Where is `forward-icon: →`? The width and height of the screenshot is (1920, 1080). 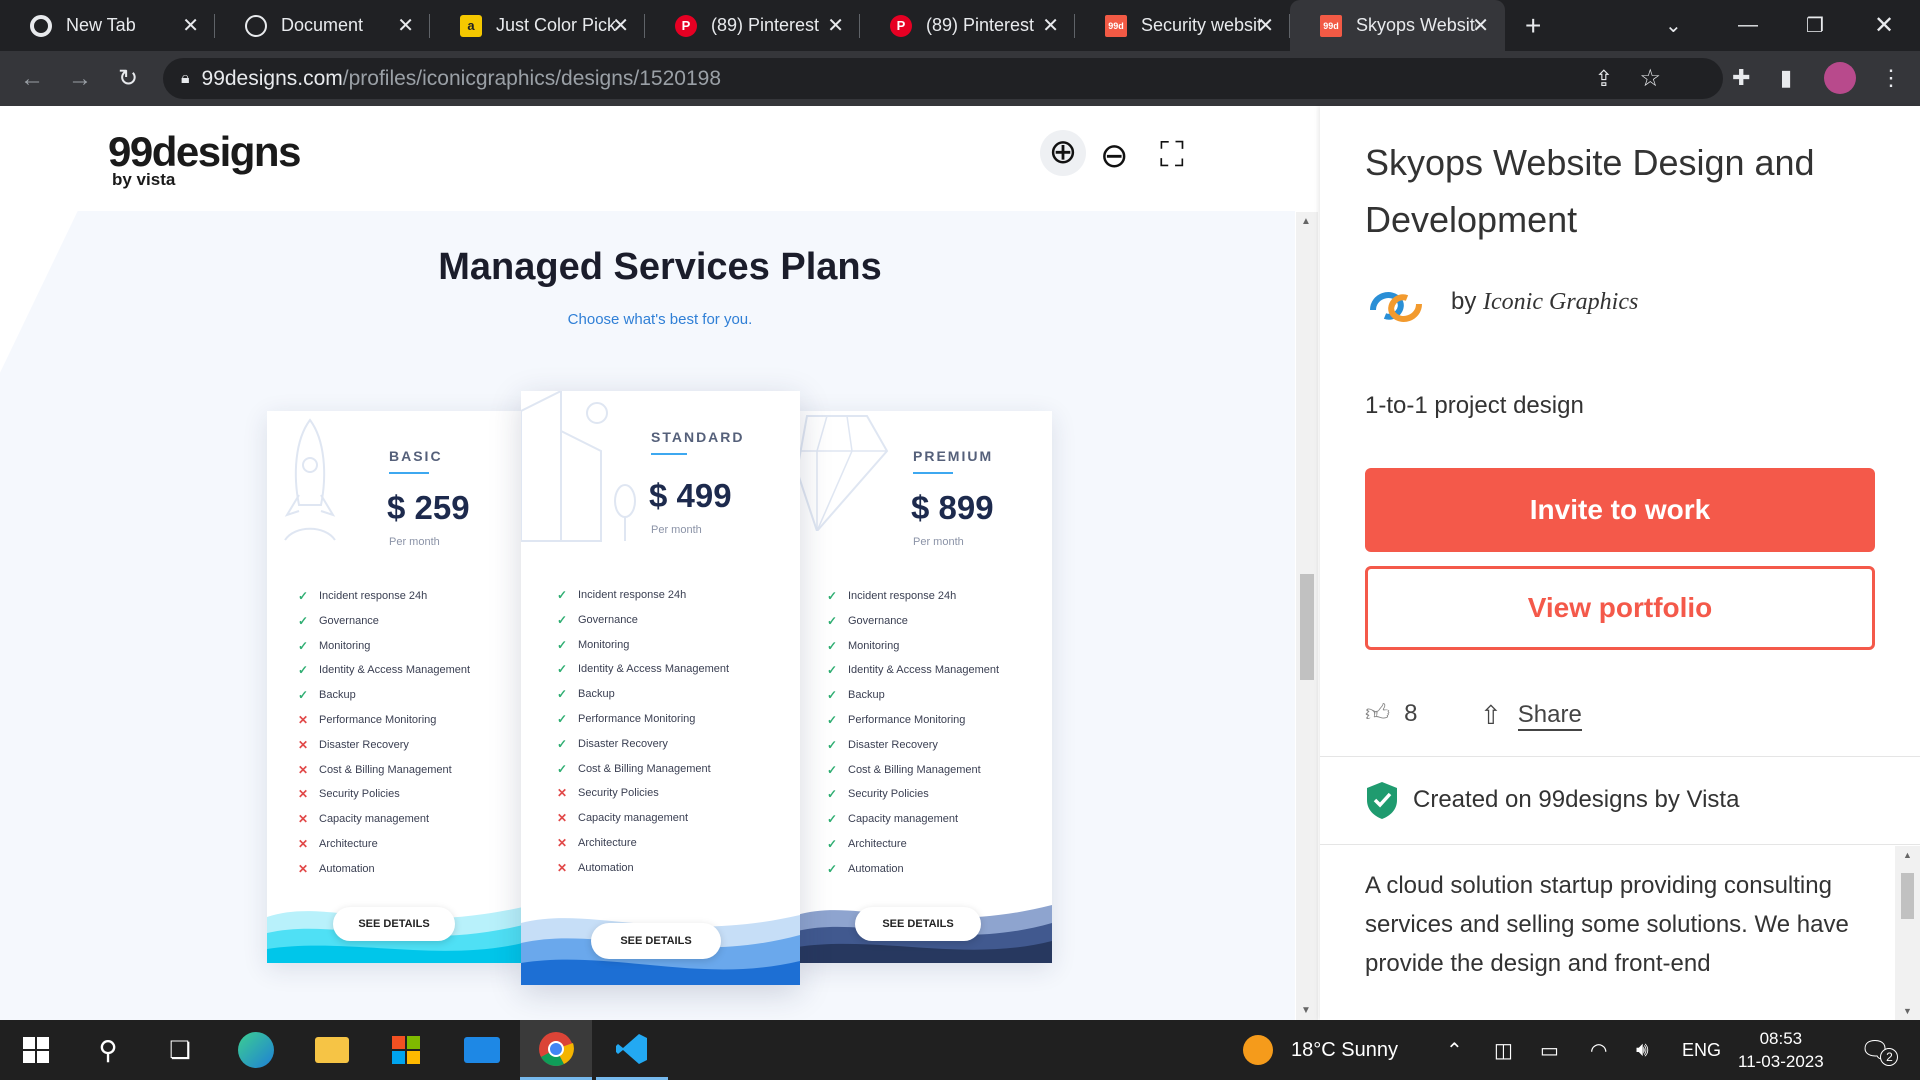 forward-icon: → is located at coordinates (80, 79).